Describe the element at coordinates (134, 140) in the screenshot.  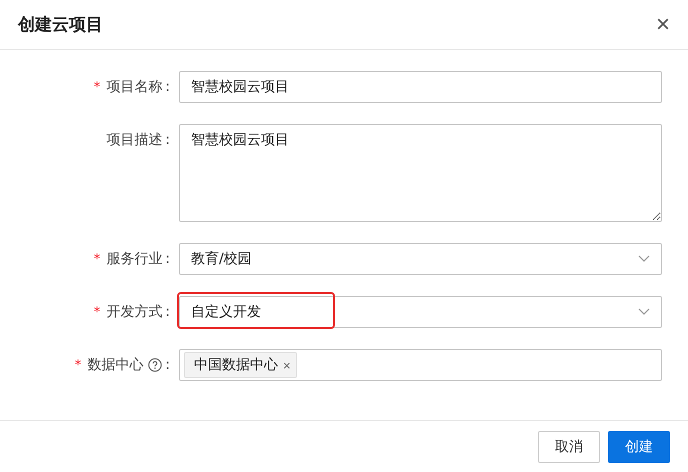
I see `field-label: 项目描述` at that location.